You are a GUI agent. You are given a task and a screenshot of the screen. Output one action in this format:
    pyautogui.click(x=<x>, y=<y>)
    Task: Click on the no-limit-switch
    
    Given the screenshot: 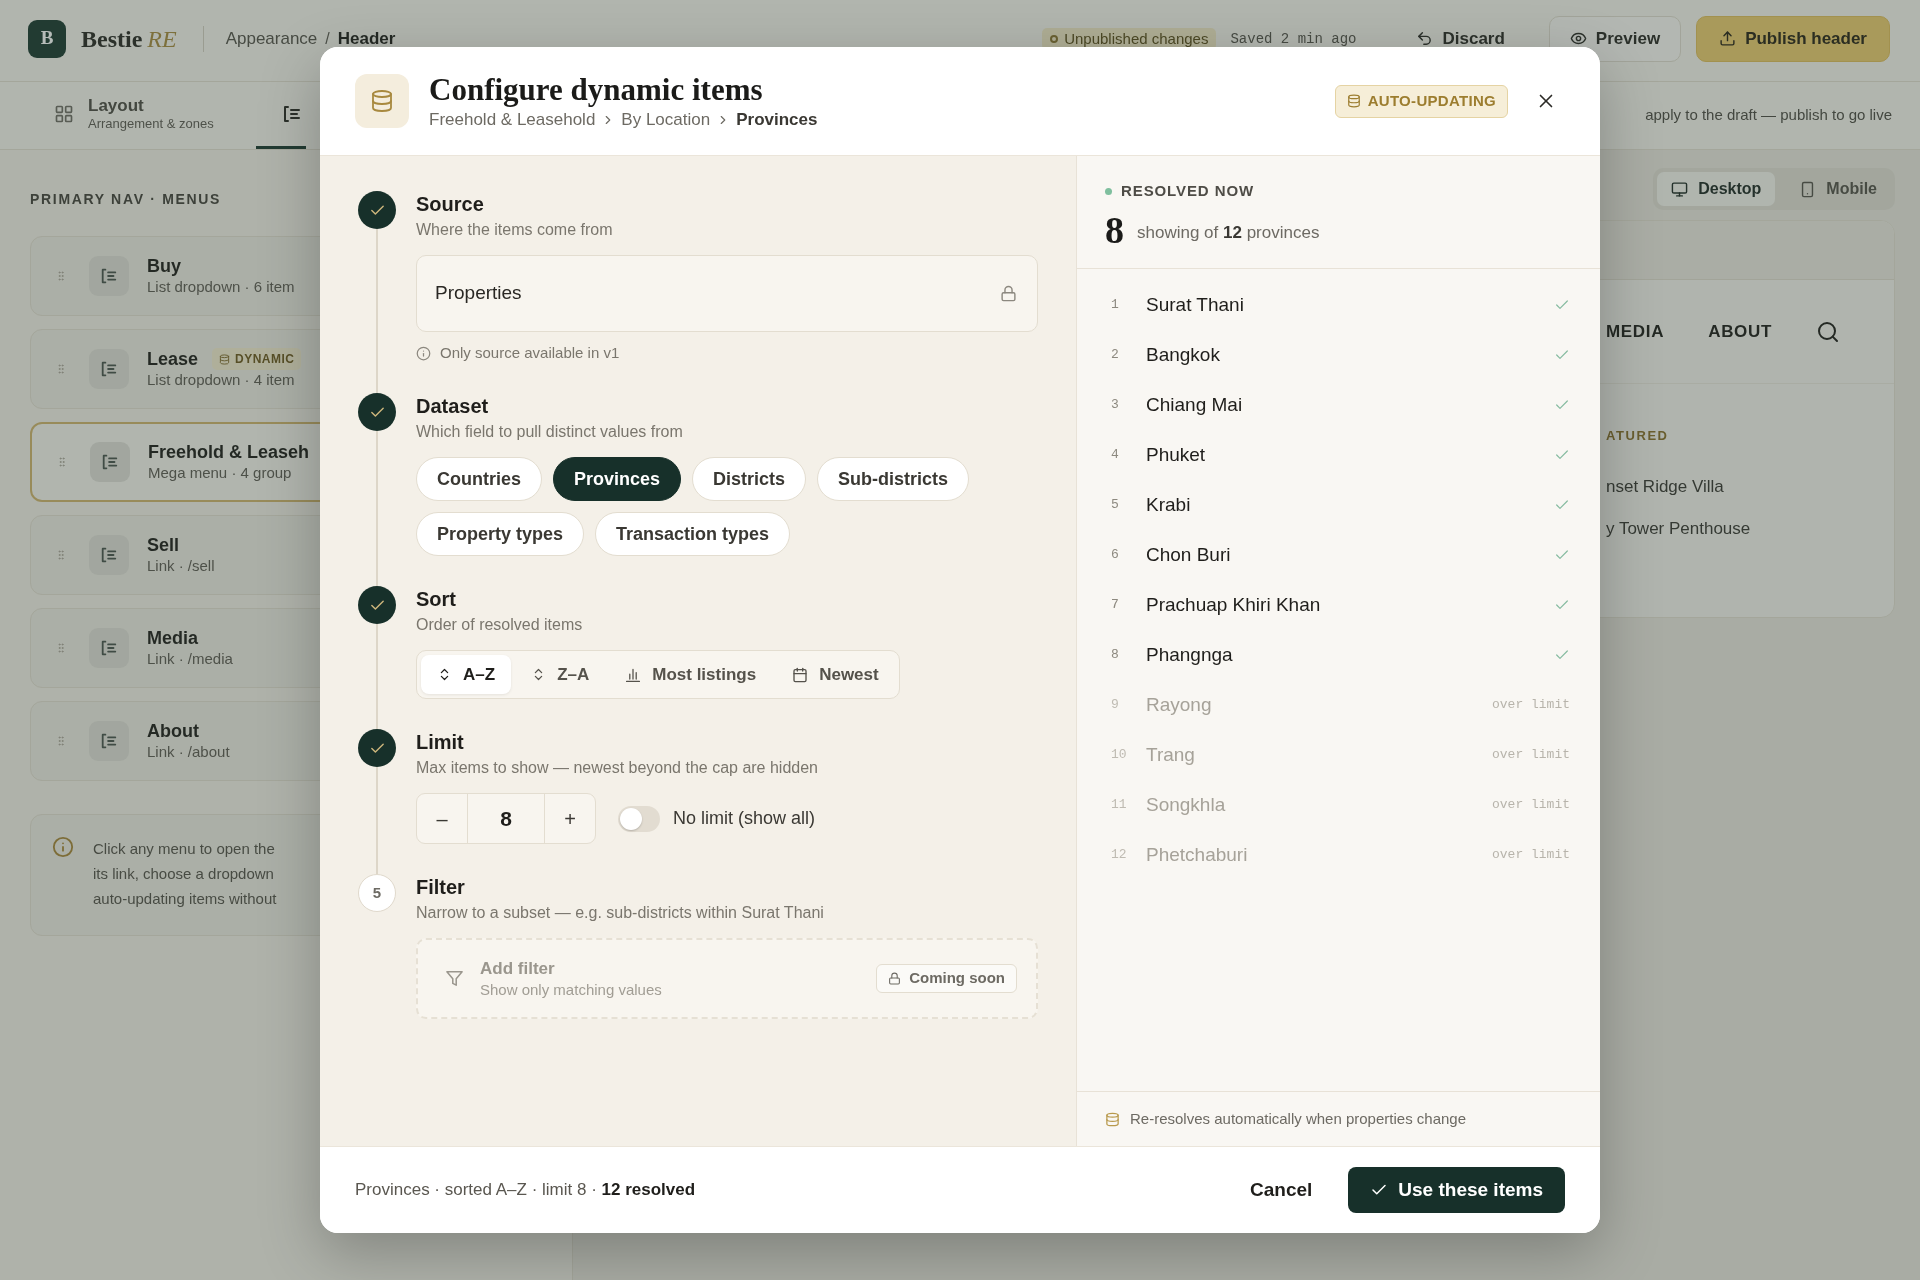 What is the action you would take?
    pyautogui.click(x=639, y=818)
    